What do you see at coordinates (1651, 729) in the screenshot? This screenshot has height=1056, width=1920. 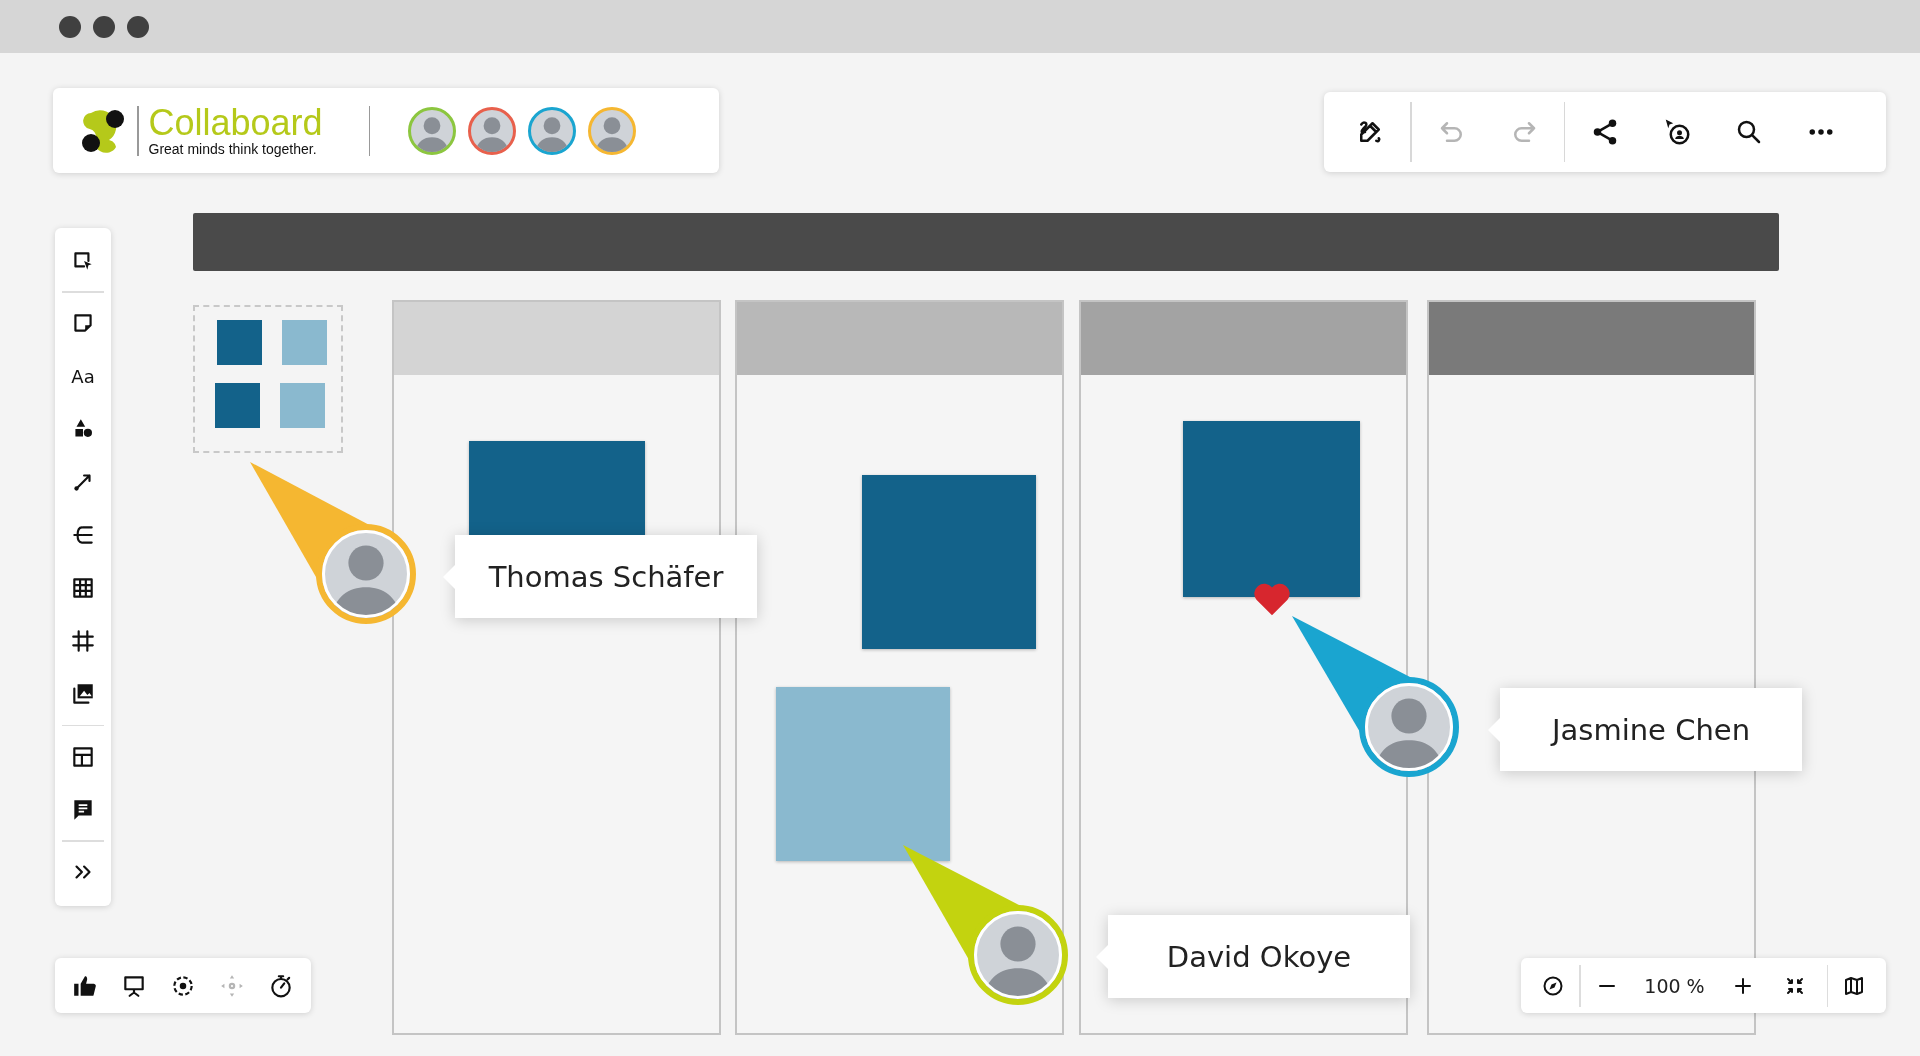 I see `cursor-name-label: Jasmine Chen` at bounding box center [1651, 729].